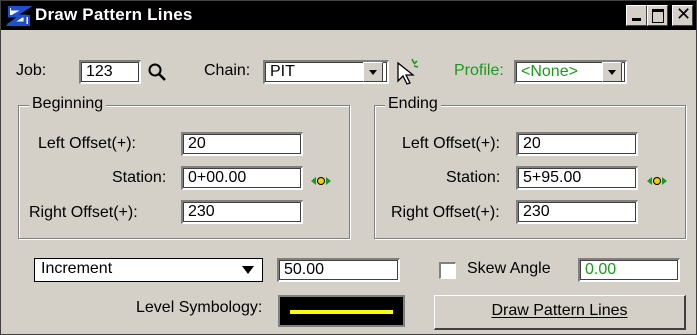  Describe the element at coordinates (114, 14) in the screenshot. I see `window-title: Draw Pattern Lines` at that location.